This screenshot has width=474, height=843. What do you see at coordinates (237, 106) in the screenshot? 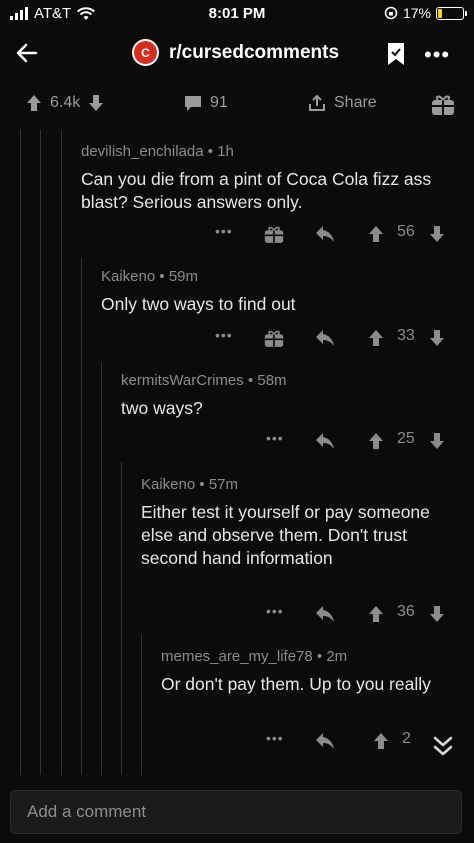
I see `post-action-bar: 6.4k 91 Share` at bounding box center [237, 106].